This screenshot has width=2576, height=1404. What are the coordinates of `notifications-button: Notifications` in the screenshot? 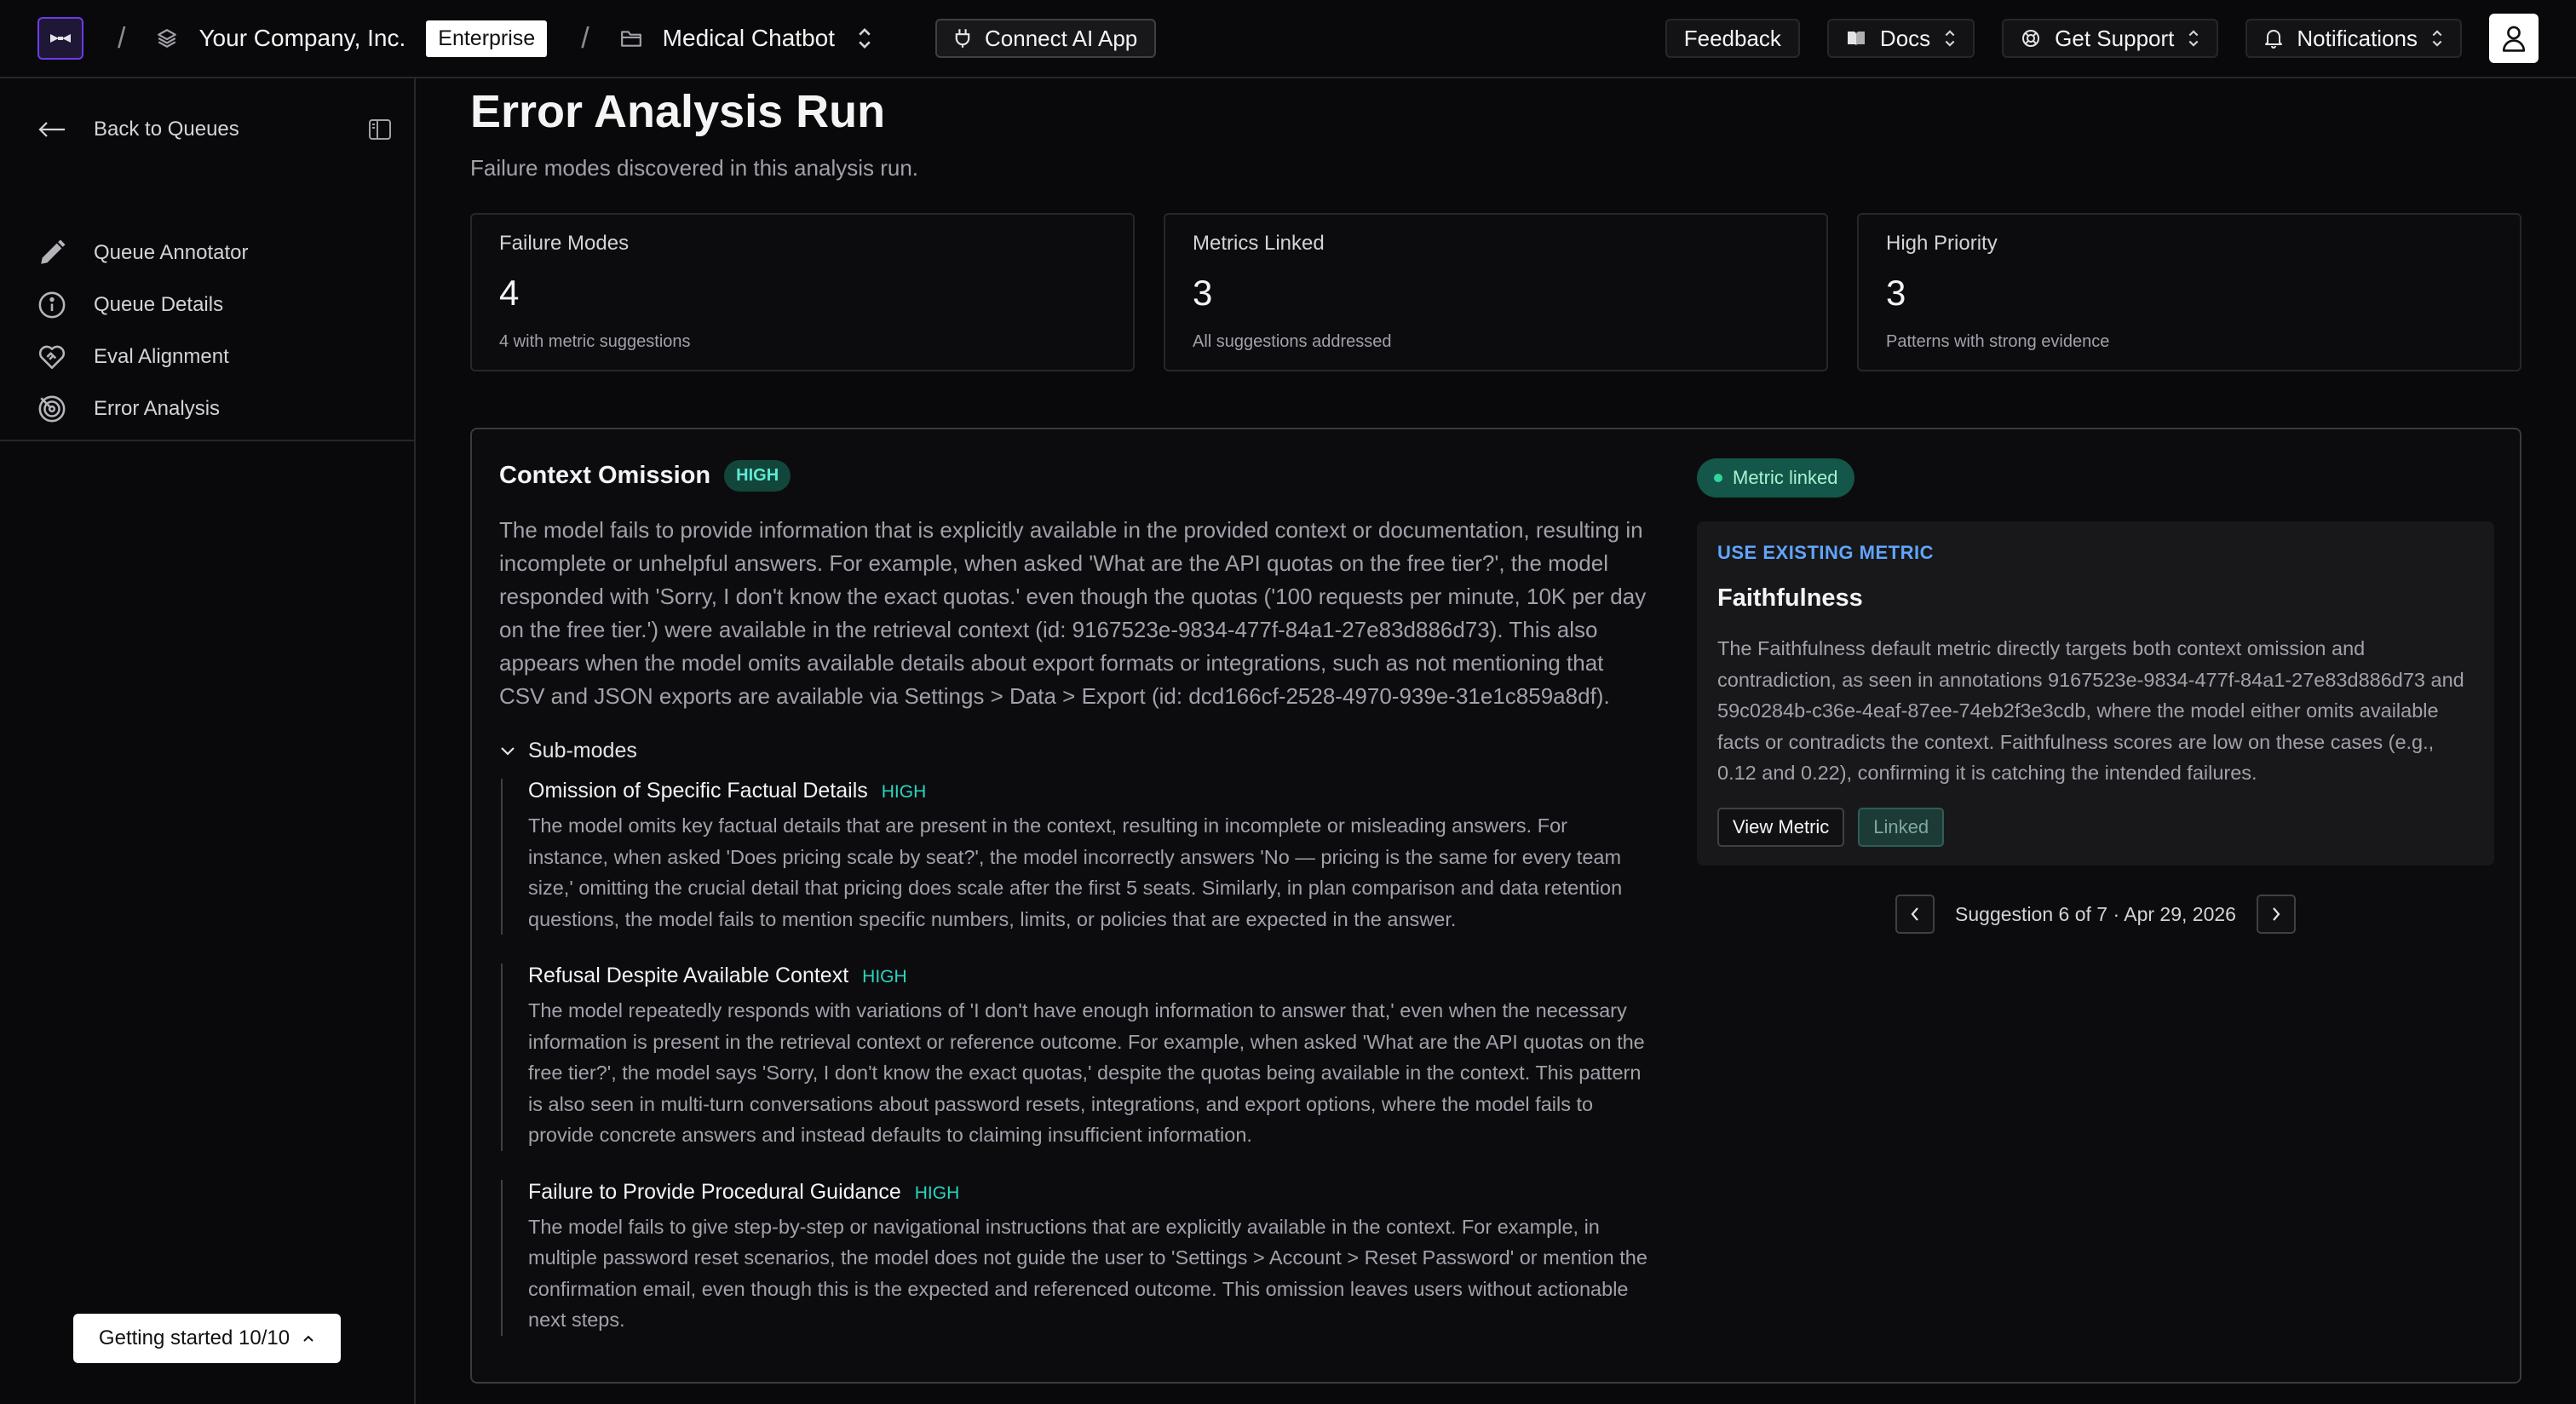 It's located at (2353, 38).